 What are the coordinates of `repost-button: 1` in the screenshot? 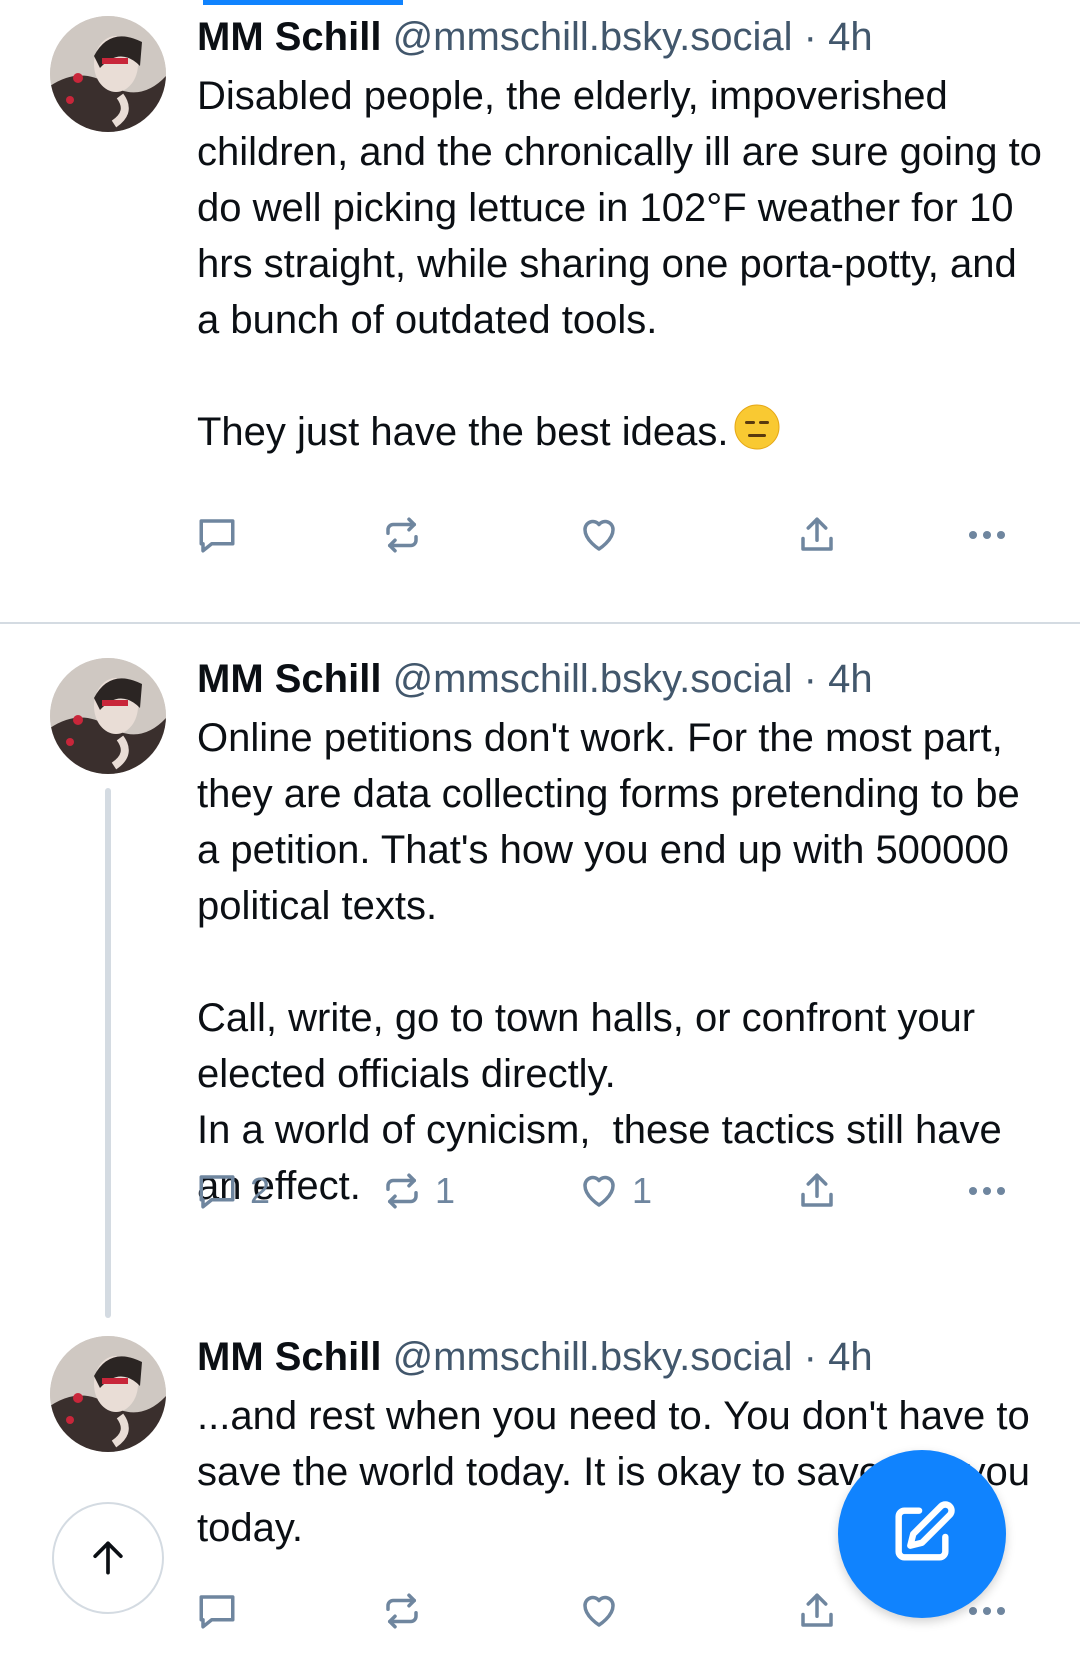 It's located at (418, 1191).